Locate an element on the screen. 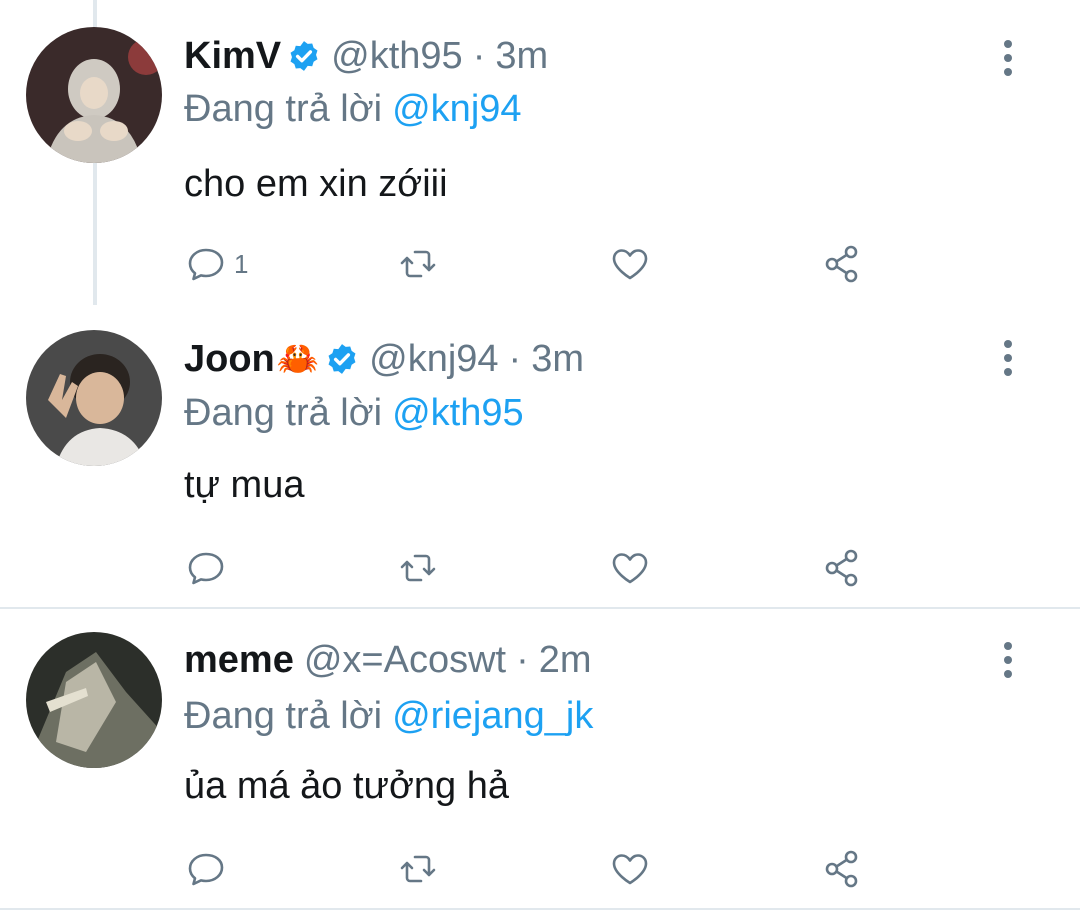 Image resolution: width=1080 pixels, height=911 pixels. user-handle: @x=Acoswt is located at coordinates (405, 660).